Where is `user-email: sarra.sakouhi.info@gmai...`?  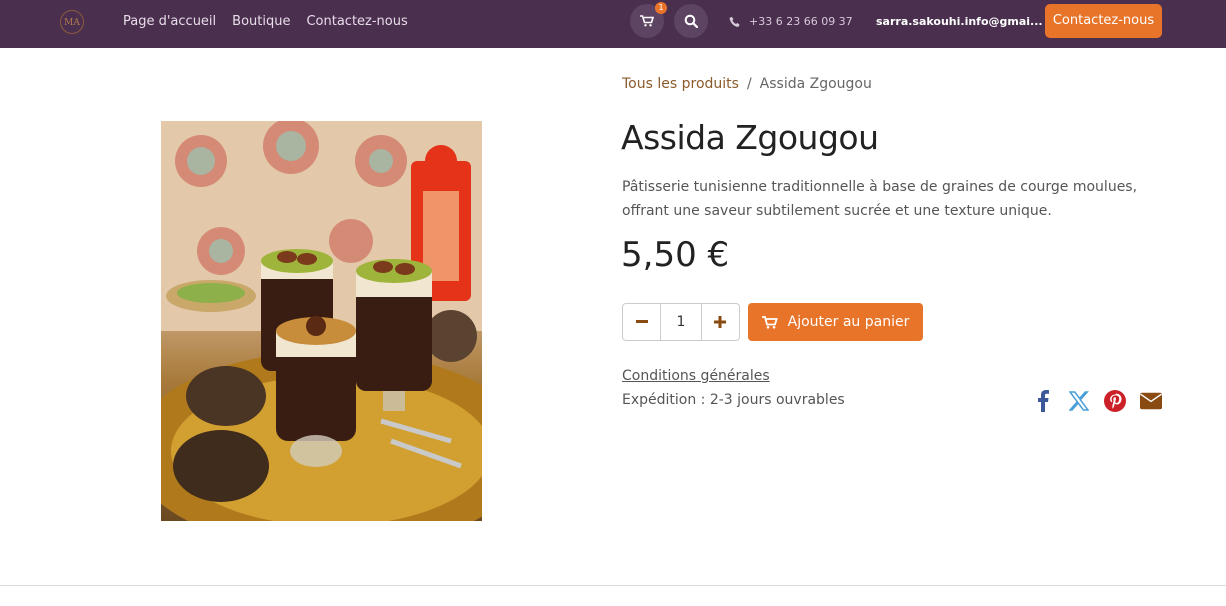 user-email: sarra.sakouhi.info@gmai... is located at coordinates (959, 21).